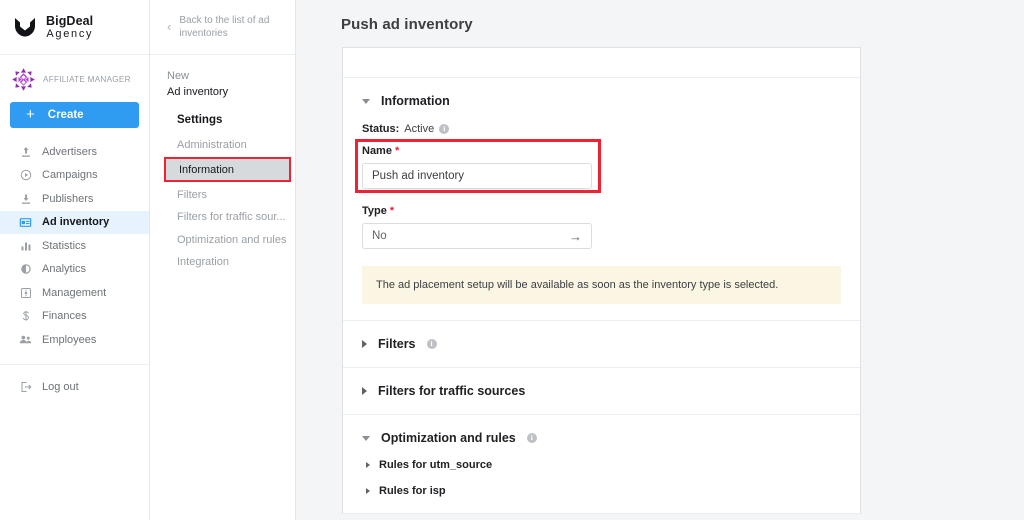 The image size is (1024, 520). I want to click on back-to-list-link: ‹ Back to the list of ad inventories, so click(222, 27).